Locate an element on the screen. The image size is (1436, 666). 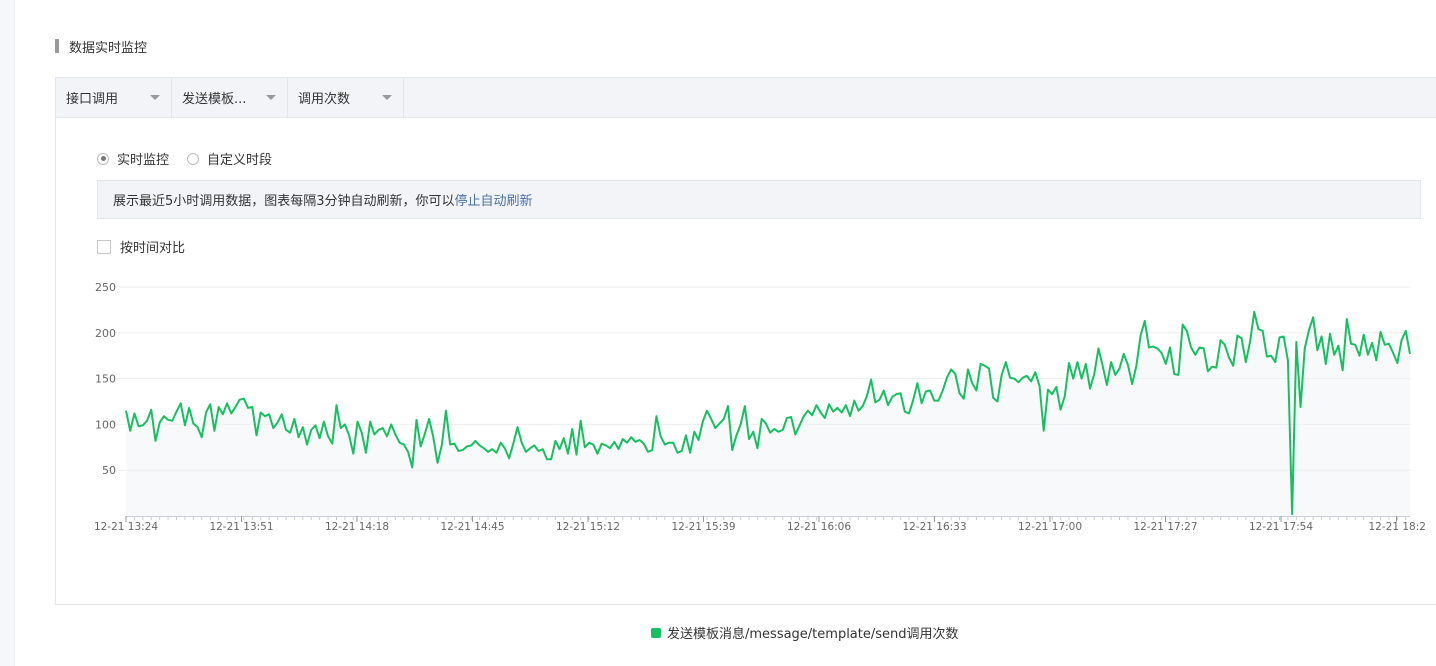
x-tick-label: 12-21 17:27 is located at coordinates (1165, 527).